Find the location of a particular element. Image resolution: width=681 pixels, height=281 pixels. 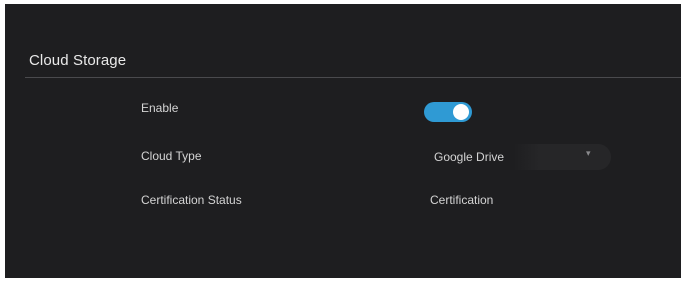

chevron-down-icon: ▾ is located at coordinates (588, 153).